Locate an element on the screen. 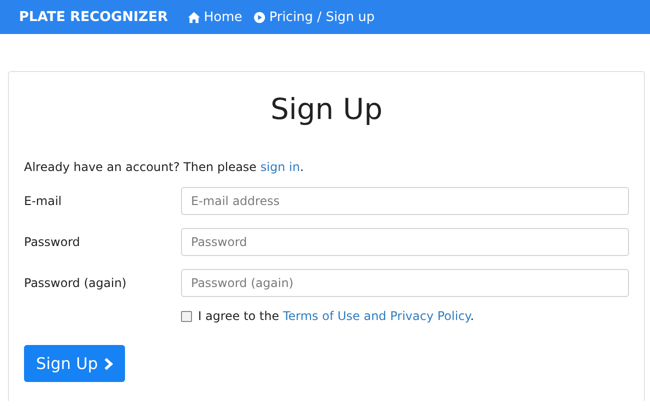  field-label: E-mail is located at coordinates (43, 201).